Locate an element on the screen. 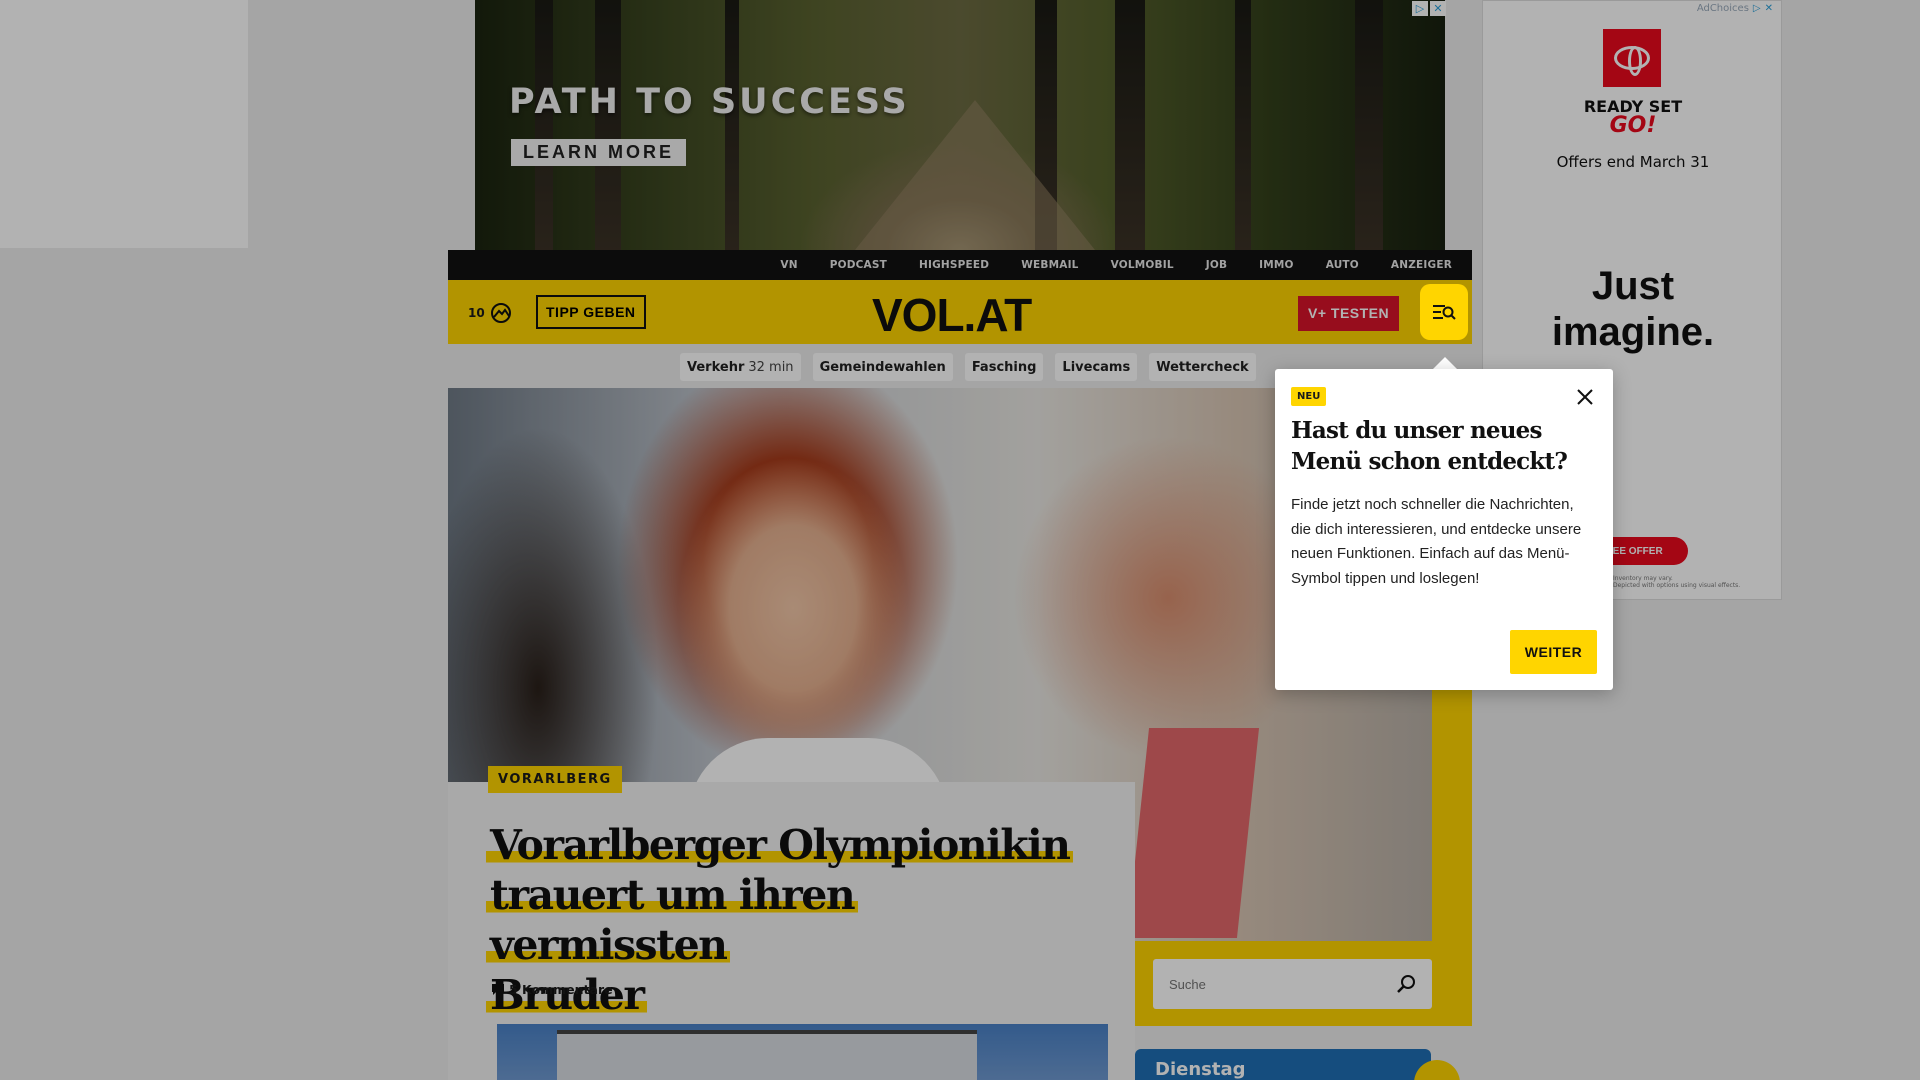  menu-search-button-highlight is located at coordinates (1444, 312).